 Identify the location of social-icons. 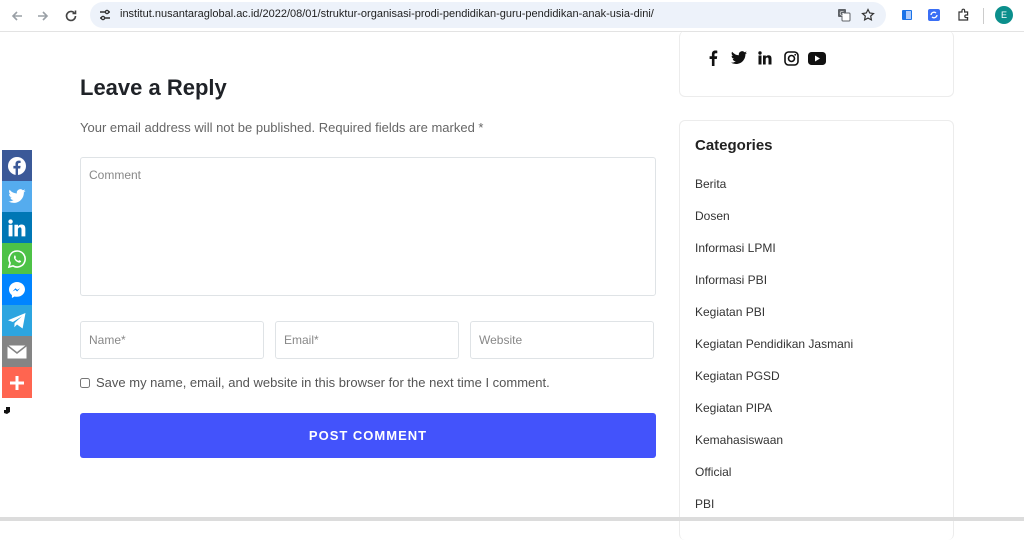
(765, 58).